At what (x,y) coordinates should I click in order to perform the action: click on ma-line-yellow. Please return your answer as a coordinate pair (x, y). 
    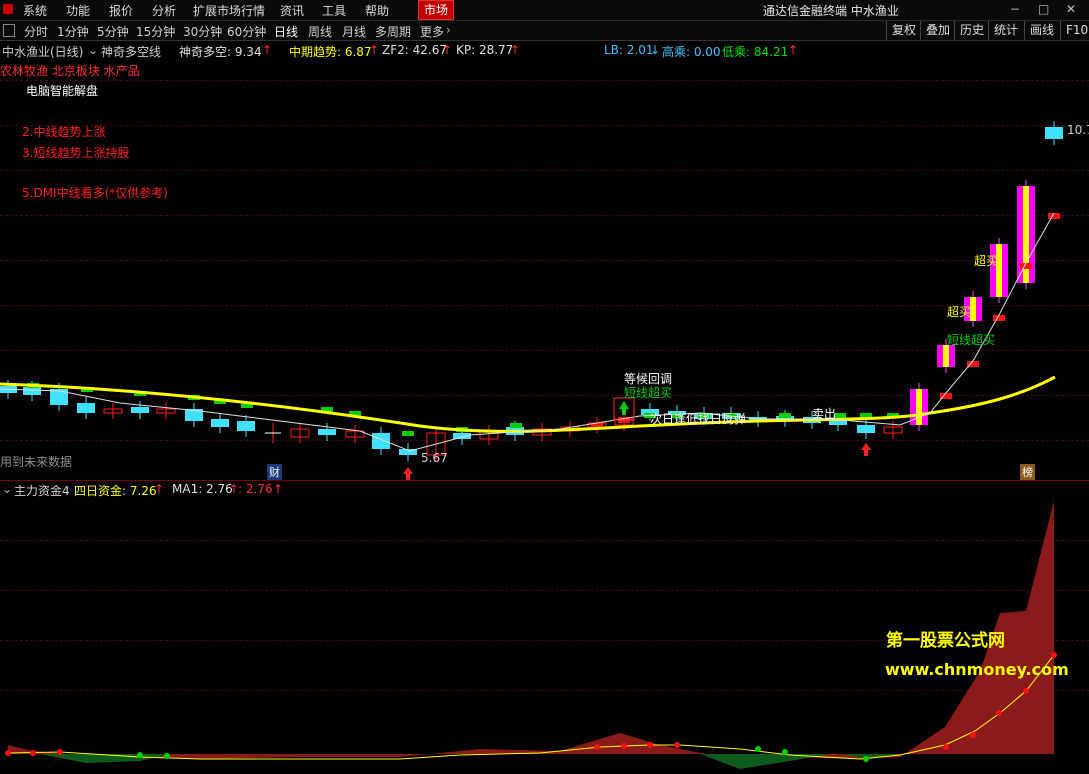
    Looking at the image, I should click on (528, 404).